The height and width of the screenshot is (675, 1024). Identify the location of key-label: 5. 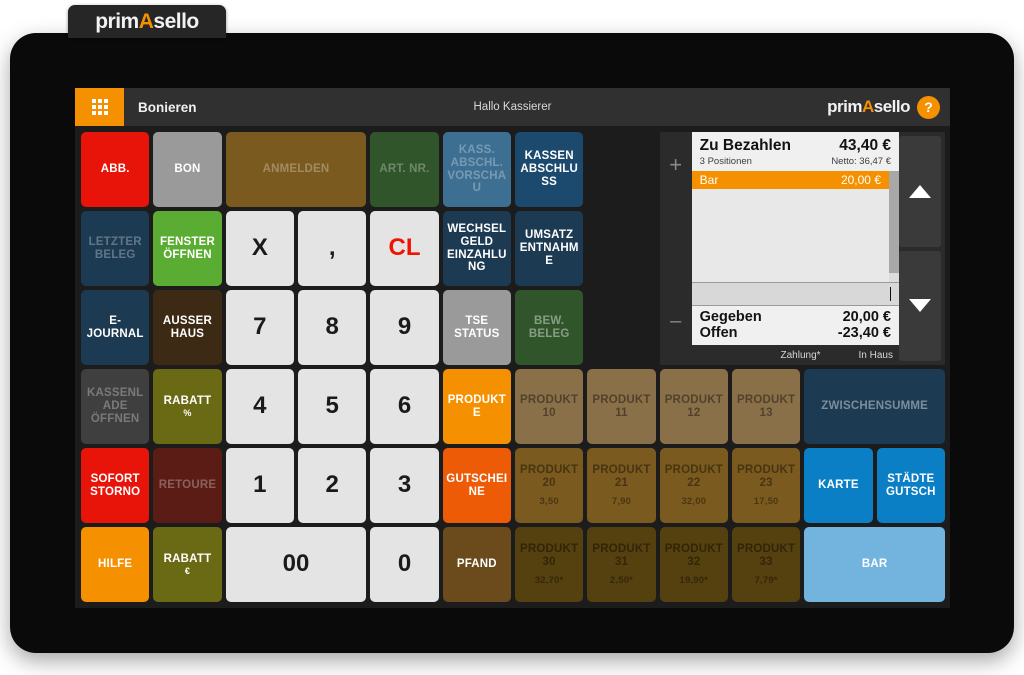
(332, 406).